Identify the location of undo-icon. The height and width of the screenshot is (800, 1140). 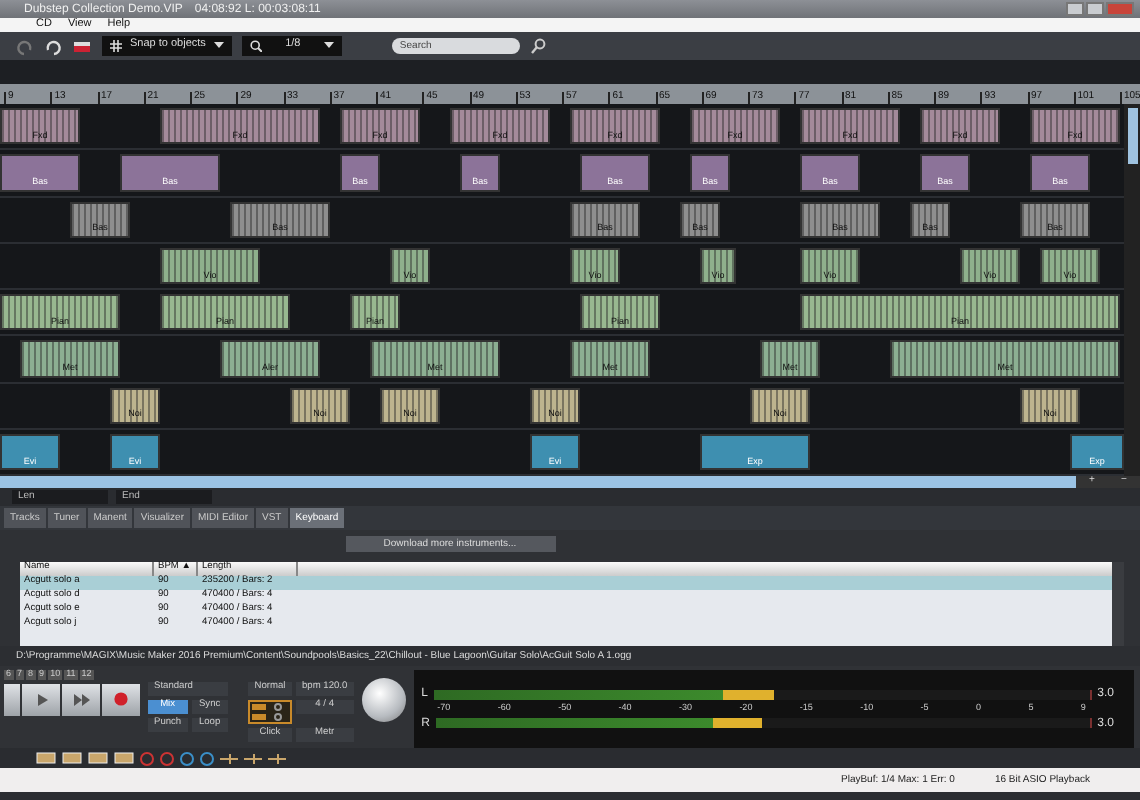
(25, 46).